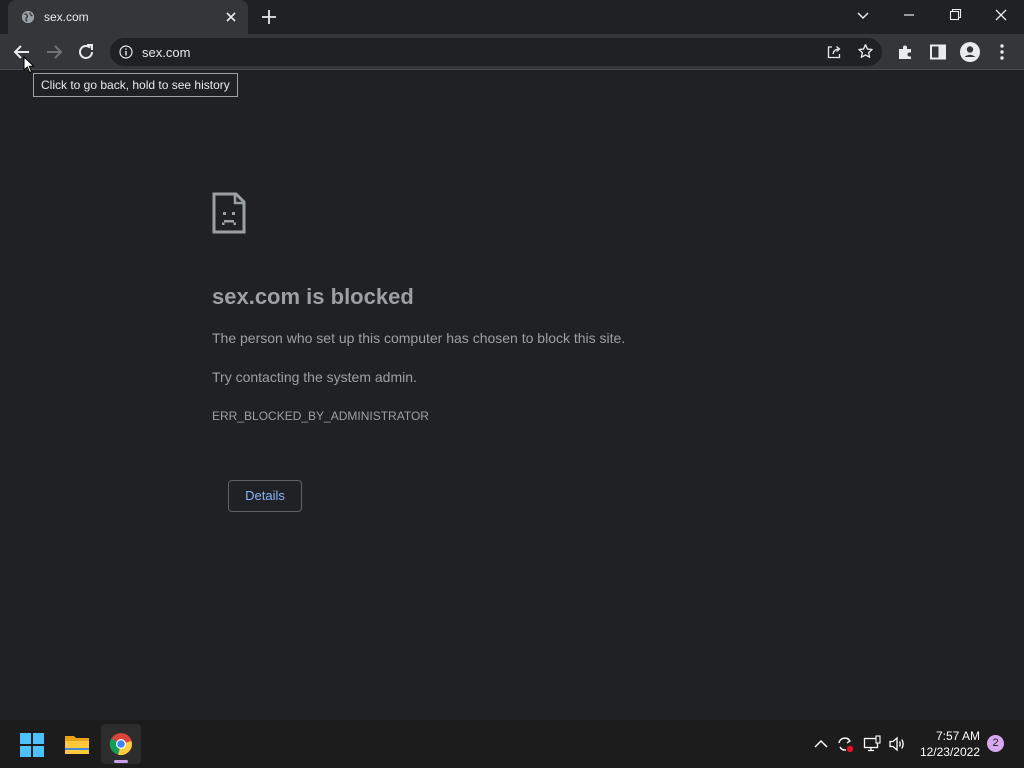 The width and height of the screenshot is (1024, 768). I want to click on address-bar: sex.com, so click(496, 52).